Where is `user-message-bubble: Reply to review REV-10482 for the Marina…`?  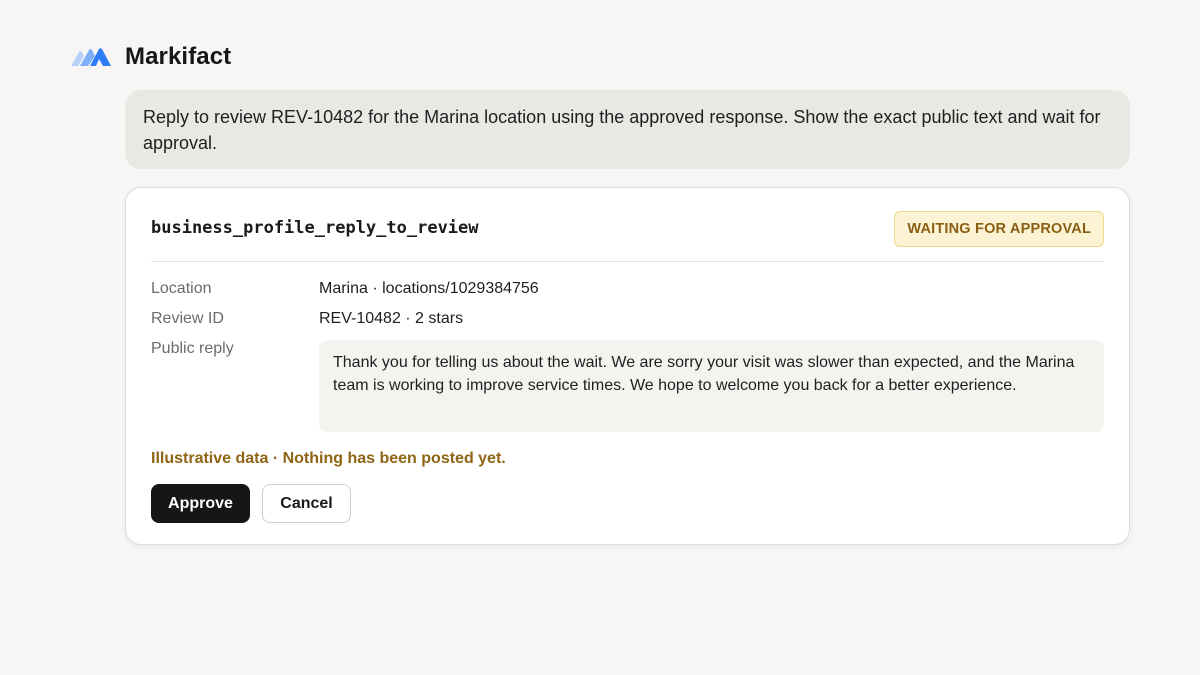 user-message-bubble: Reply to review REV-10482 for the Marina… is located at coordinates (627, 129).